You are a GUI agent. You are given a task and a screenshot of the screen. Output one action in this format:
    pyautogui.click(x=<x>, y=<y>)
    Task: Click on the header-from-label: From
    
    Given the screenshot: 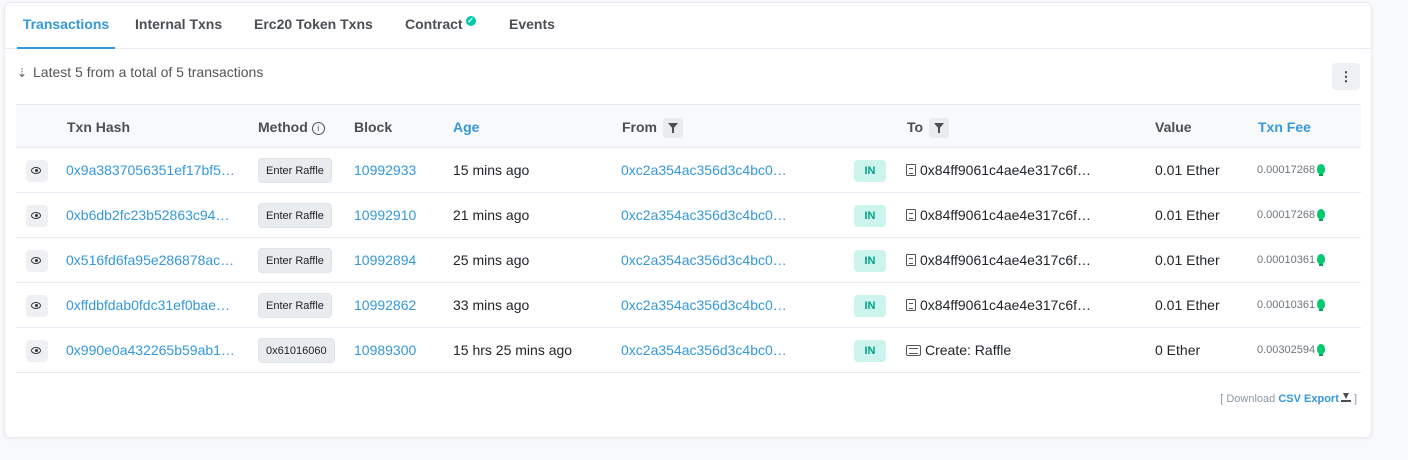 What is the action you would take?
    pyautogui.click(x=639, y=127)
    